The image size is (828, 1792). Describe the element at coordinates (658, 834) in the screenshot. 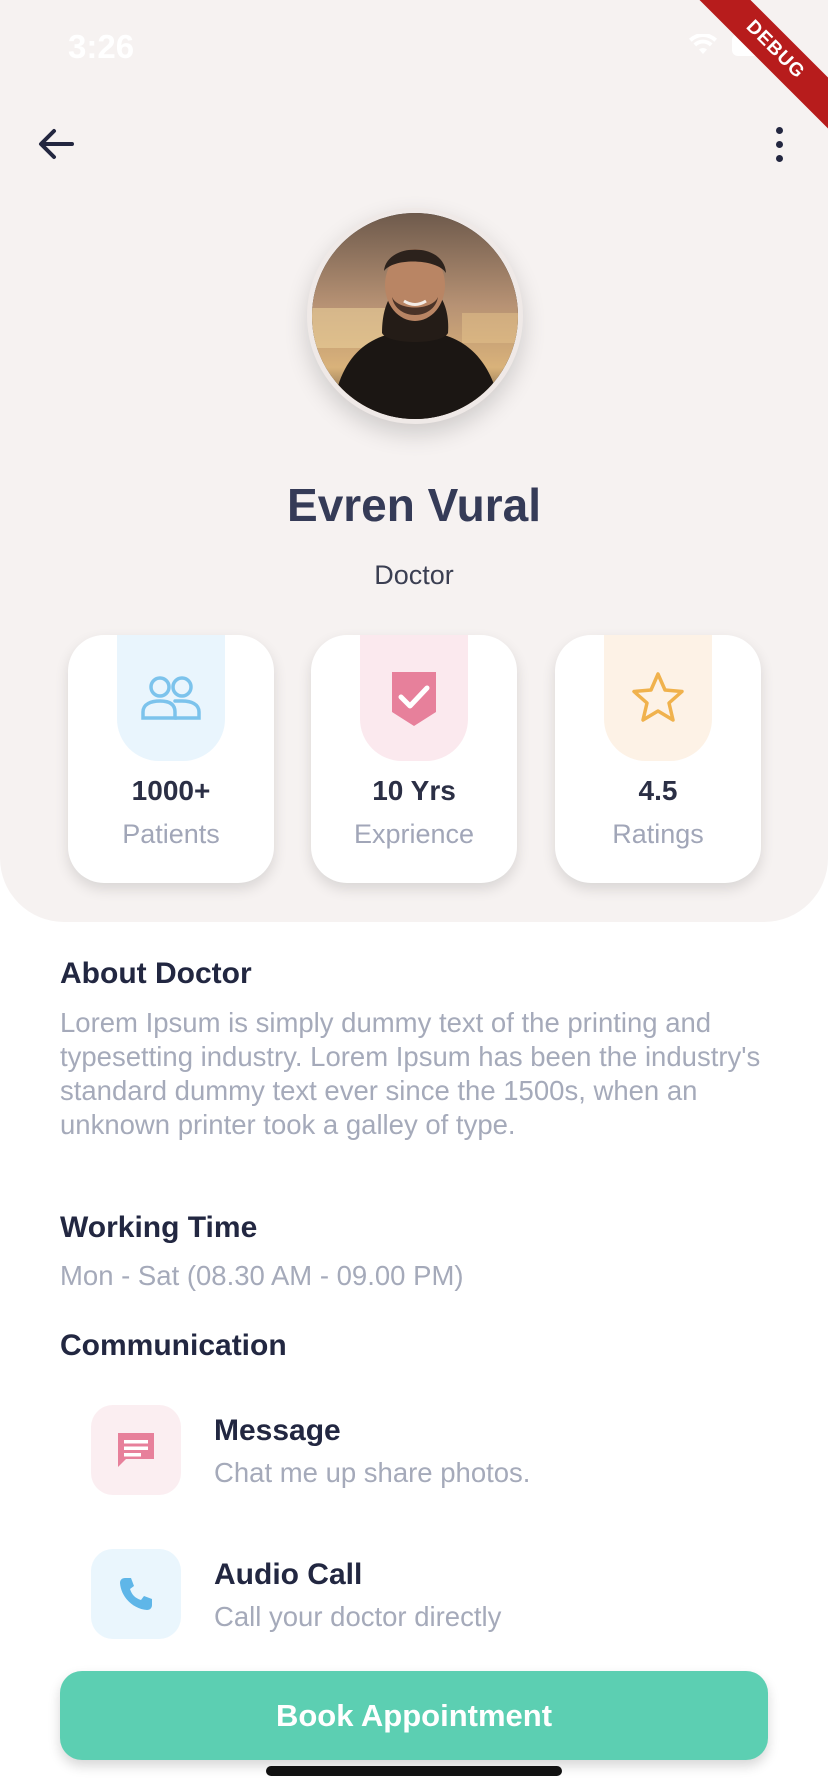

I see `stat-label: Ratings` at that location.